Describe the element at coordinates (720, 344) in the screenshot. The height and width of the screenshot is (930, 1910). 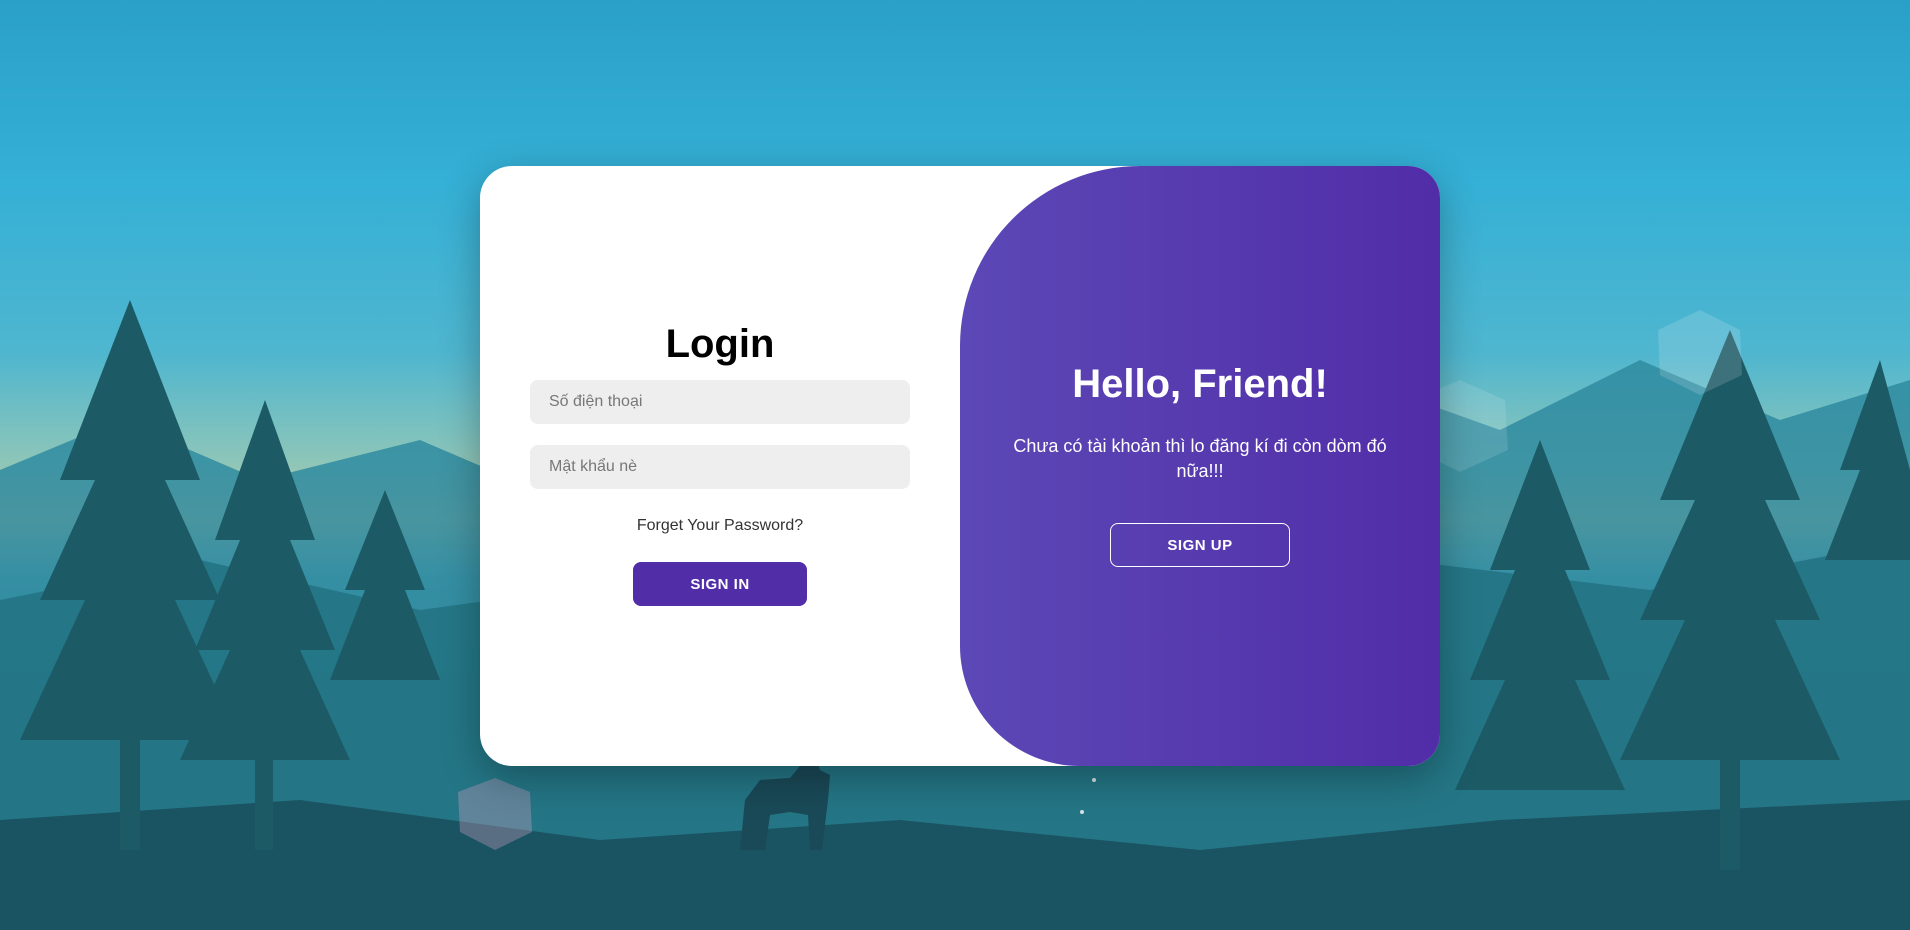
I see `login-title: Login` at that location.